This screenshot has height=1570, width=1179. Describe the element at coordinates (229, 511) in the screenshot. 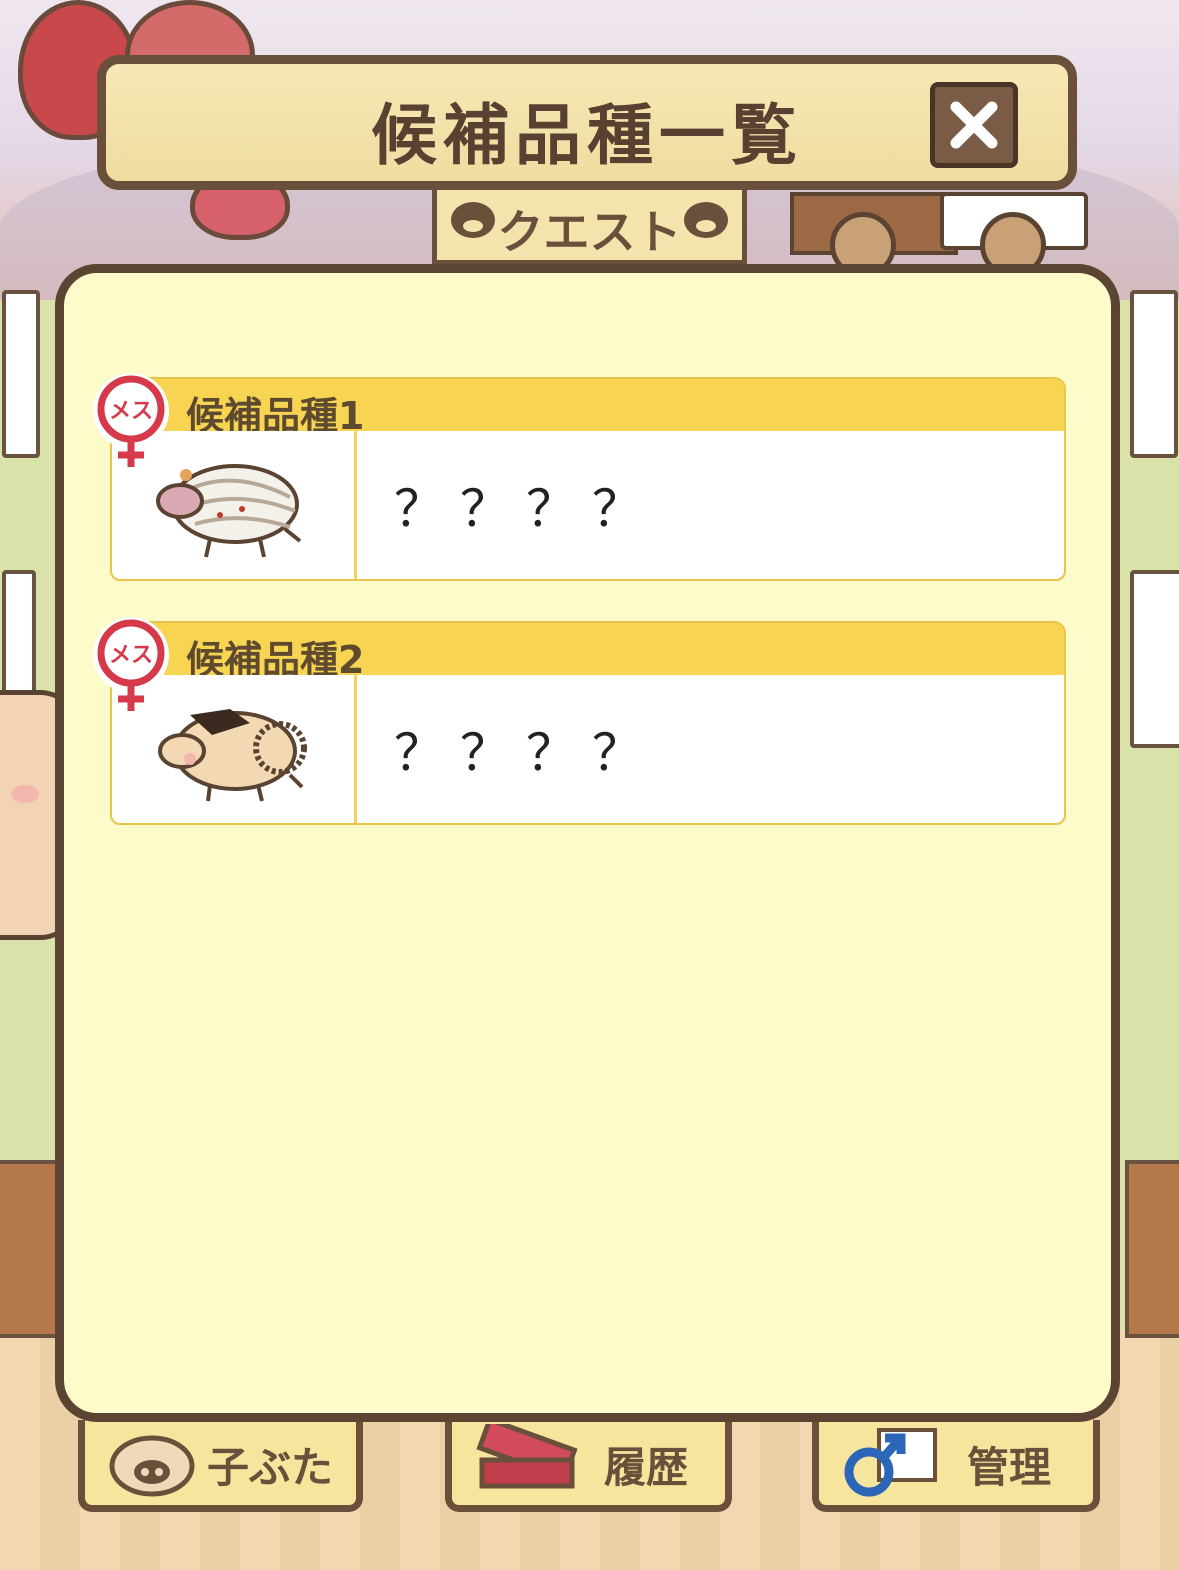

I see `bandaged-pig-icon` at that location.